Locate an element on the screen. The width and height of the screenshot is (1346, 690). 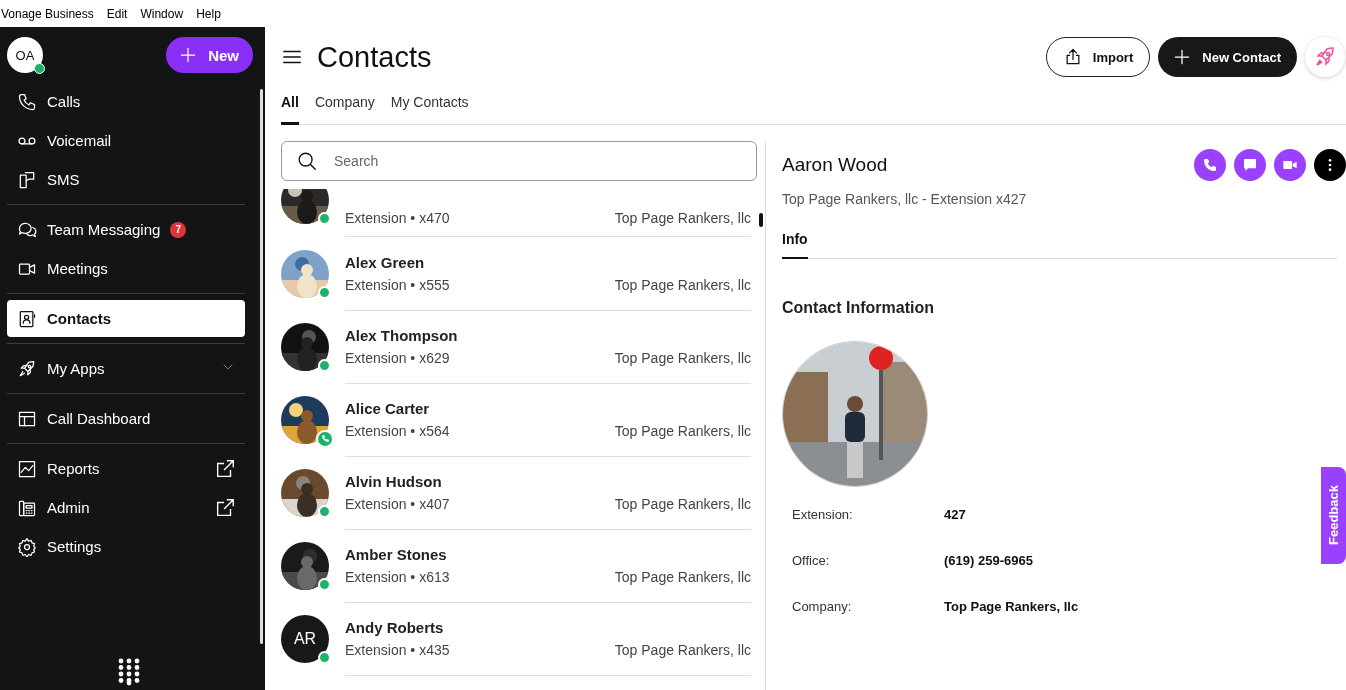
contact-name: Alex Green is located at coordinates (385, 262).